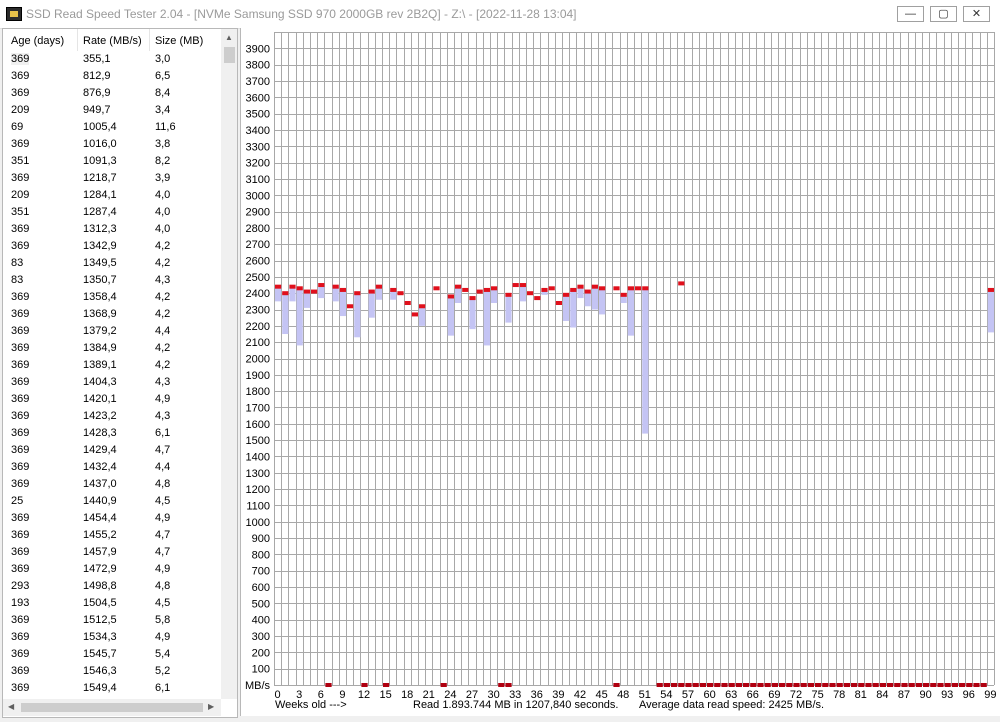 This screenshot has height=722, width=1000. I want to click on table-row: 369 1379,2 4,4, so click(111, 331).